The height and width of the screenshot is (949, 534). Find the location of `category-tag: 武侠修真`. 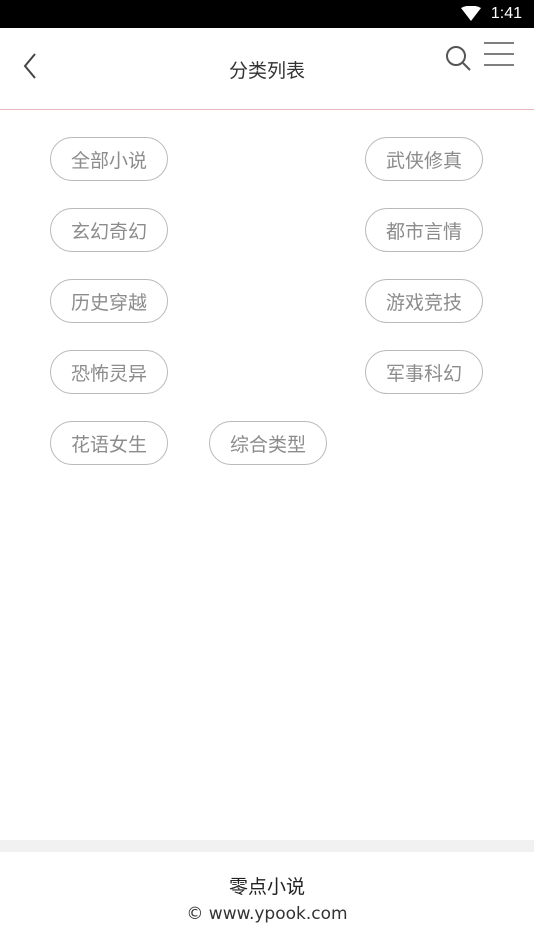

category-tag: 武侠修真 is located at coordinates (424, 159).